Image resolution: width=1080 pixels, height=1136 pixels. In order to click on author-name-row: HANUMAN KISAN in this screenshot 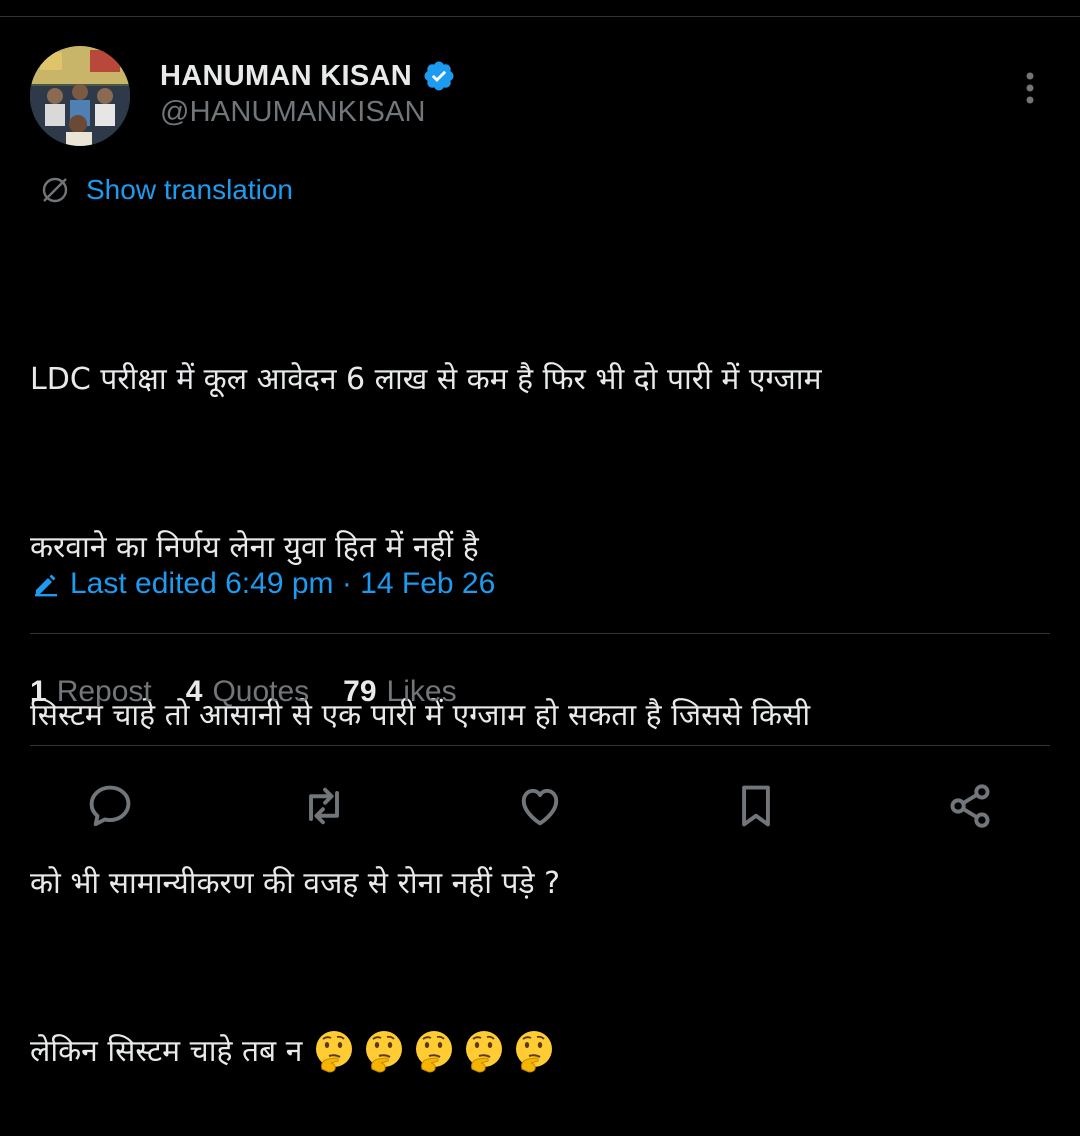, I will do `click(308, 76)`.